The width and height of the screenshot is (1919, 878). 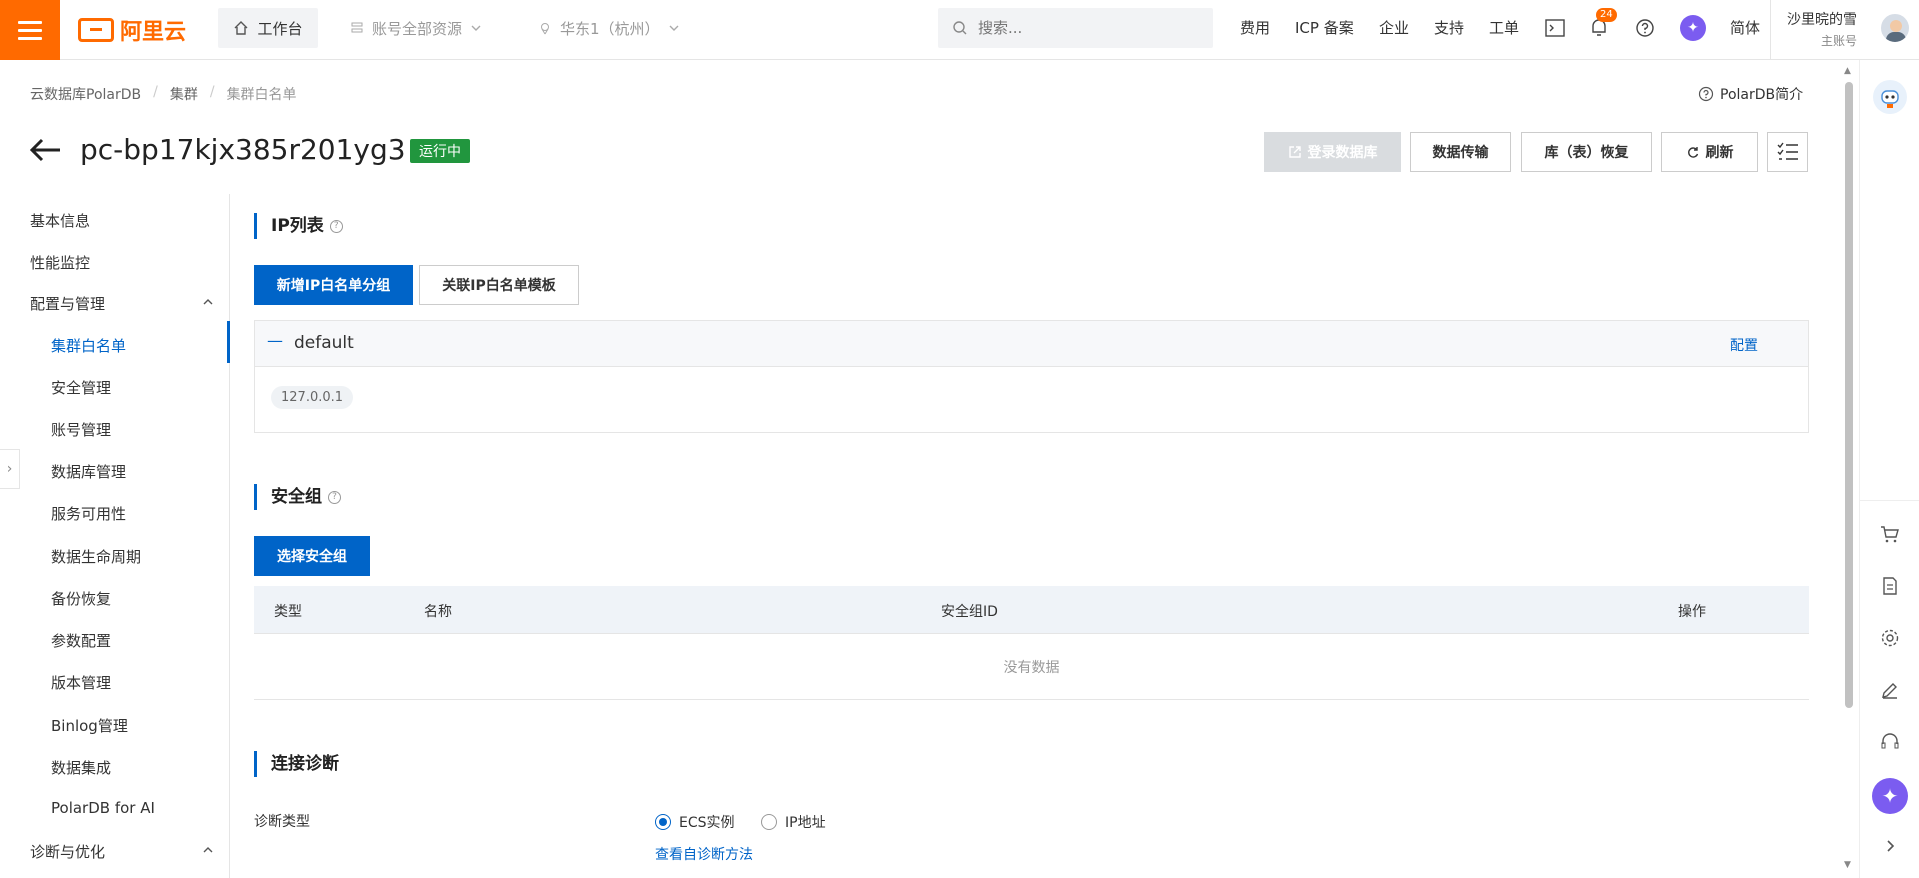 I want to click on sidebar-item-polardb-ai: PolarDB for AI, so click(x=103, y=808).